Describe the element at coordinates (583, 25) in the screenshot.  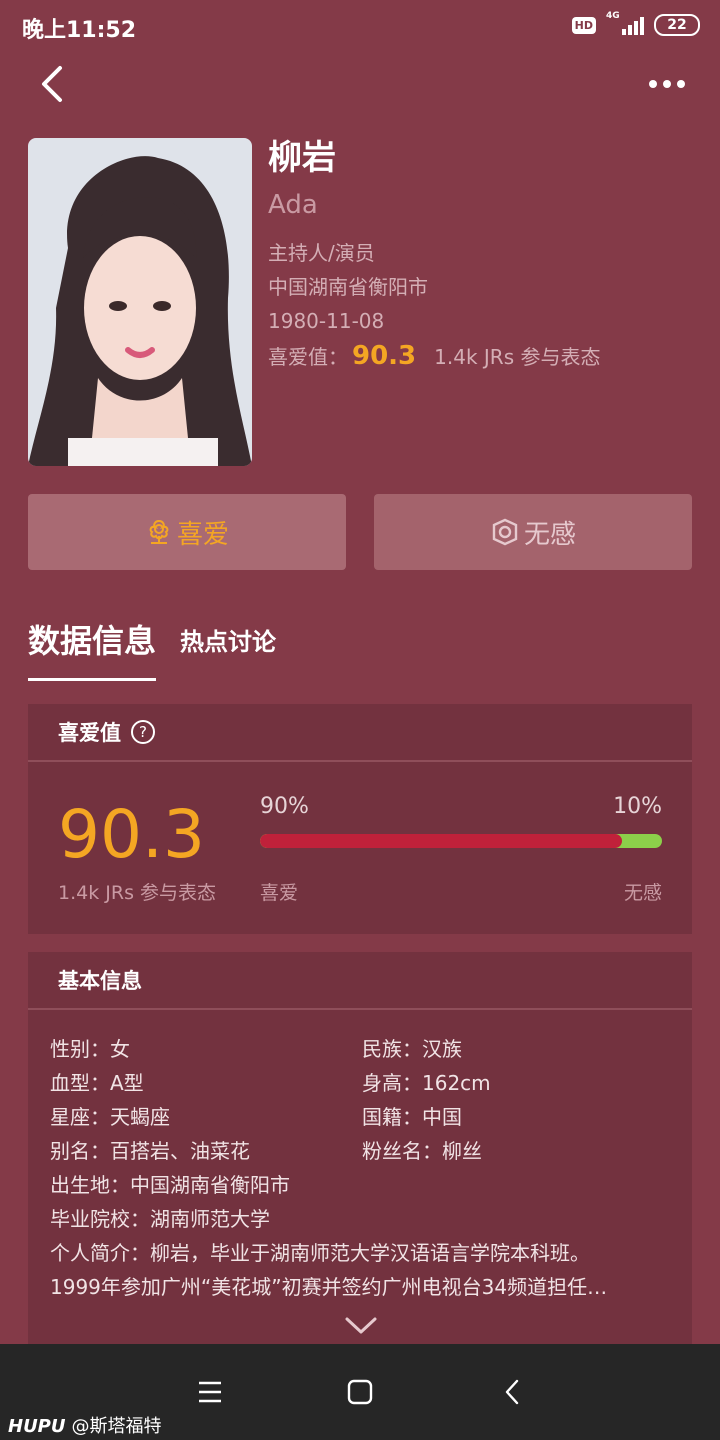
I see `hd-icon: HD` at that location.